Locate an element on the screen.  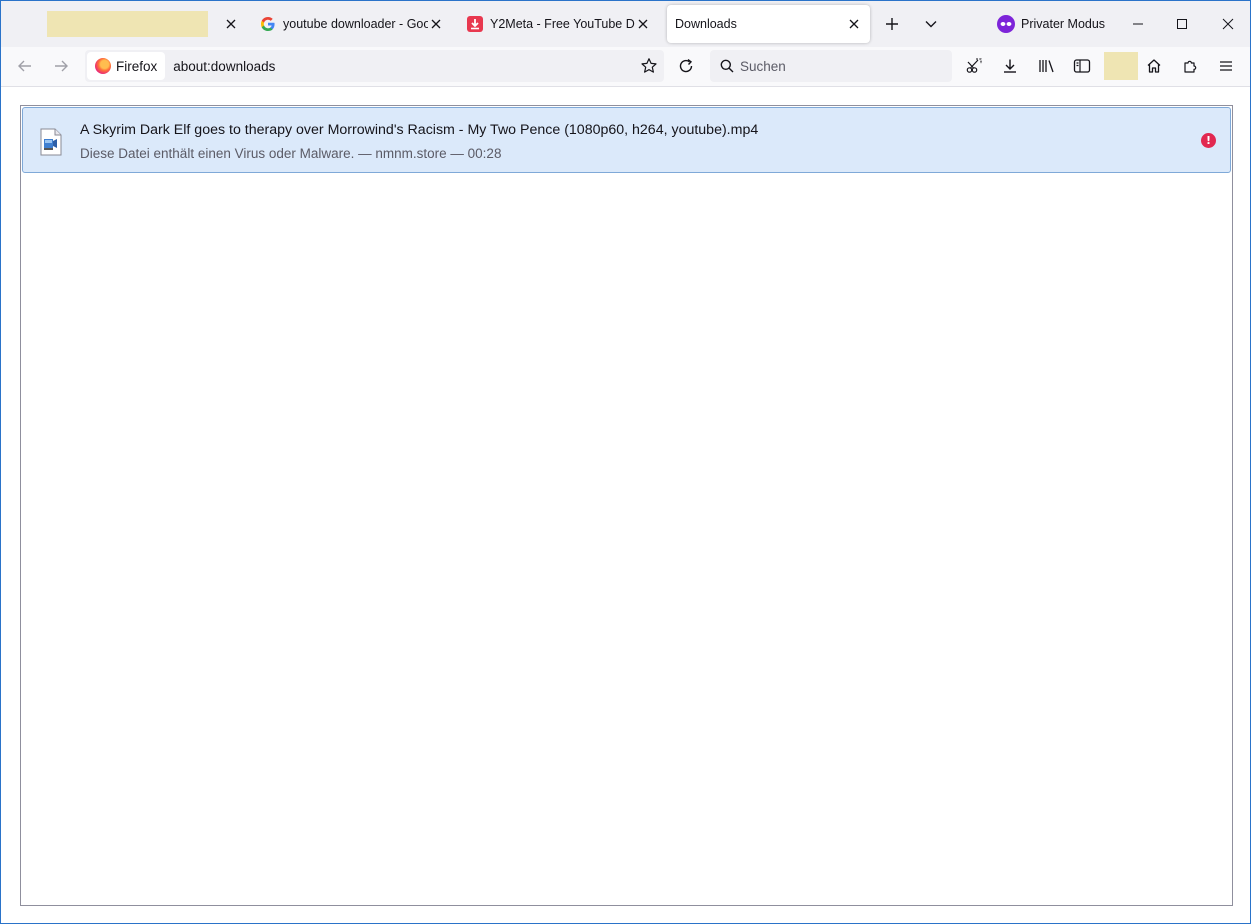
home-icon is located at coordinates (1154, 66).